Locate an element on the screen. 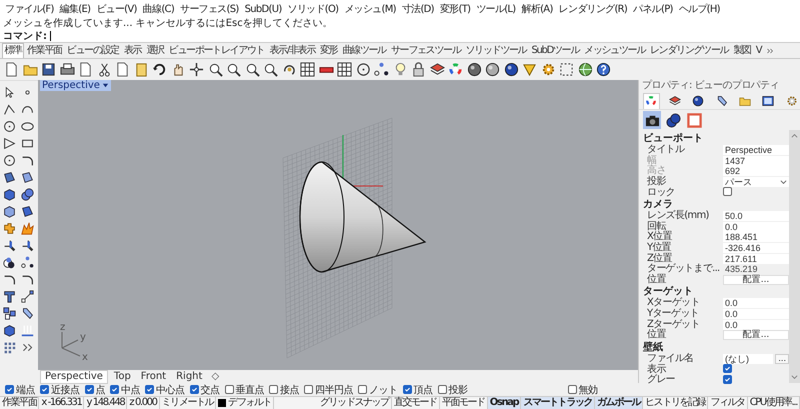 This screenshot has height=409, width=800. render-icon is located at coordinates (9, 330).